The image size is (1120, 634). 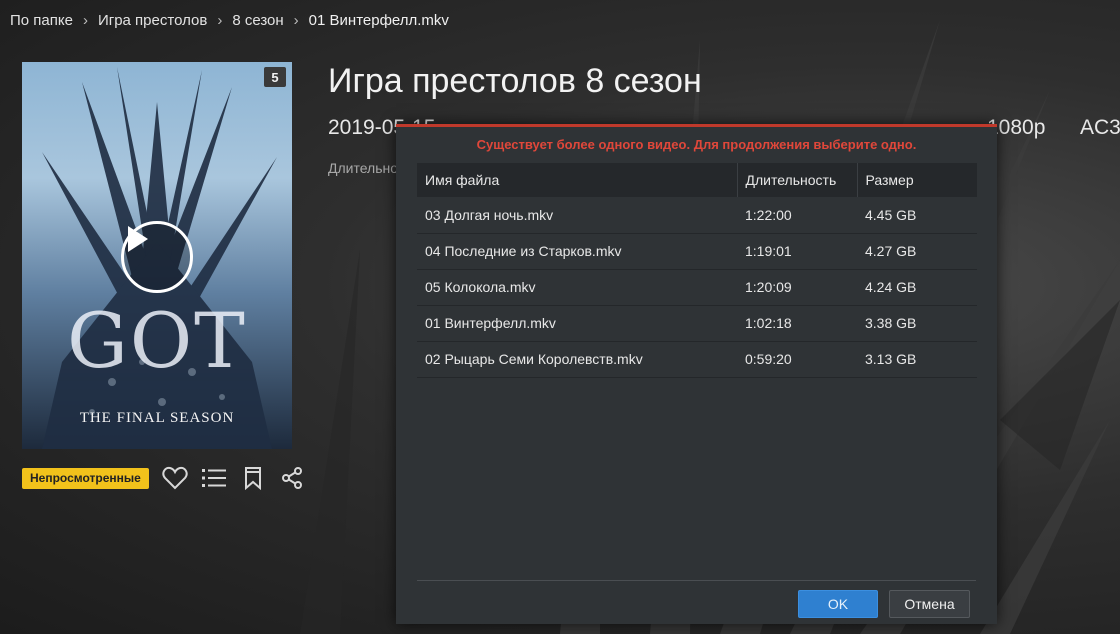 I want to click on duration-cell: 0:59:20, so click(x=797, y=359).